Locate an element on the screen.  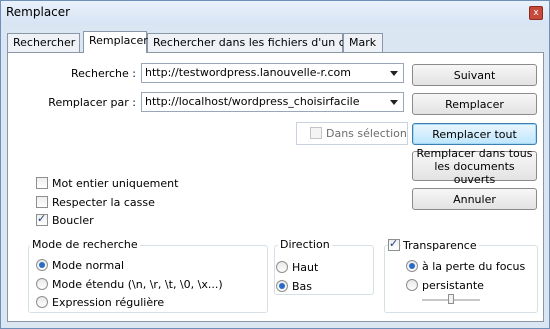
mode-extended-radio is located at coordinates (42, 284).